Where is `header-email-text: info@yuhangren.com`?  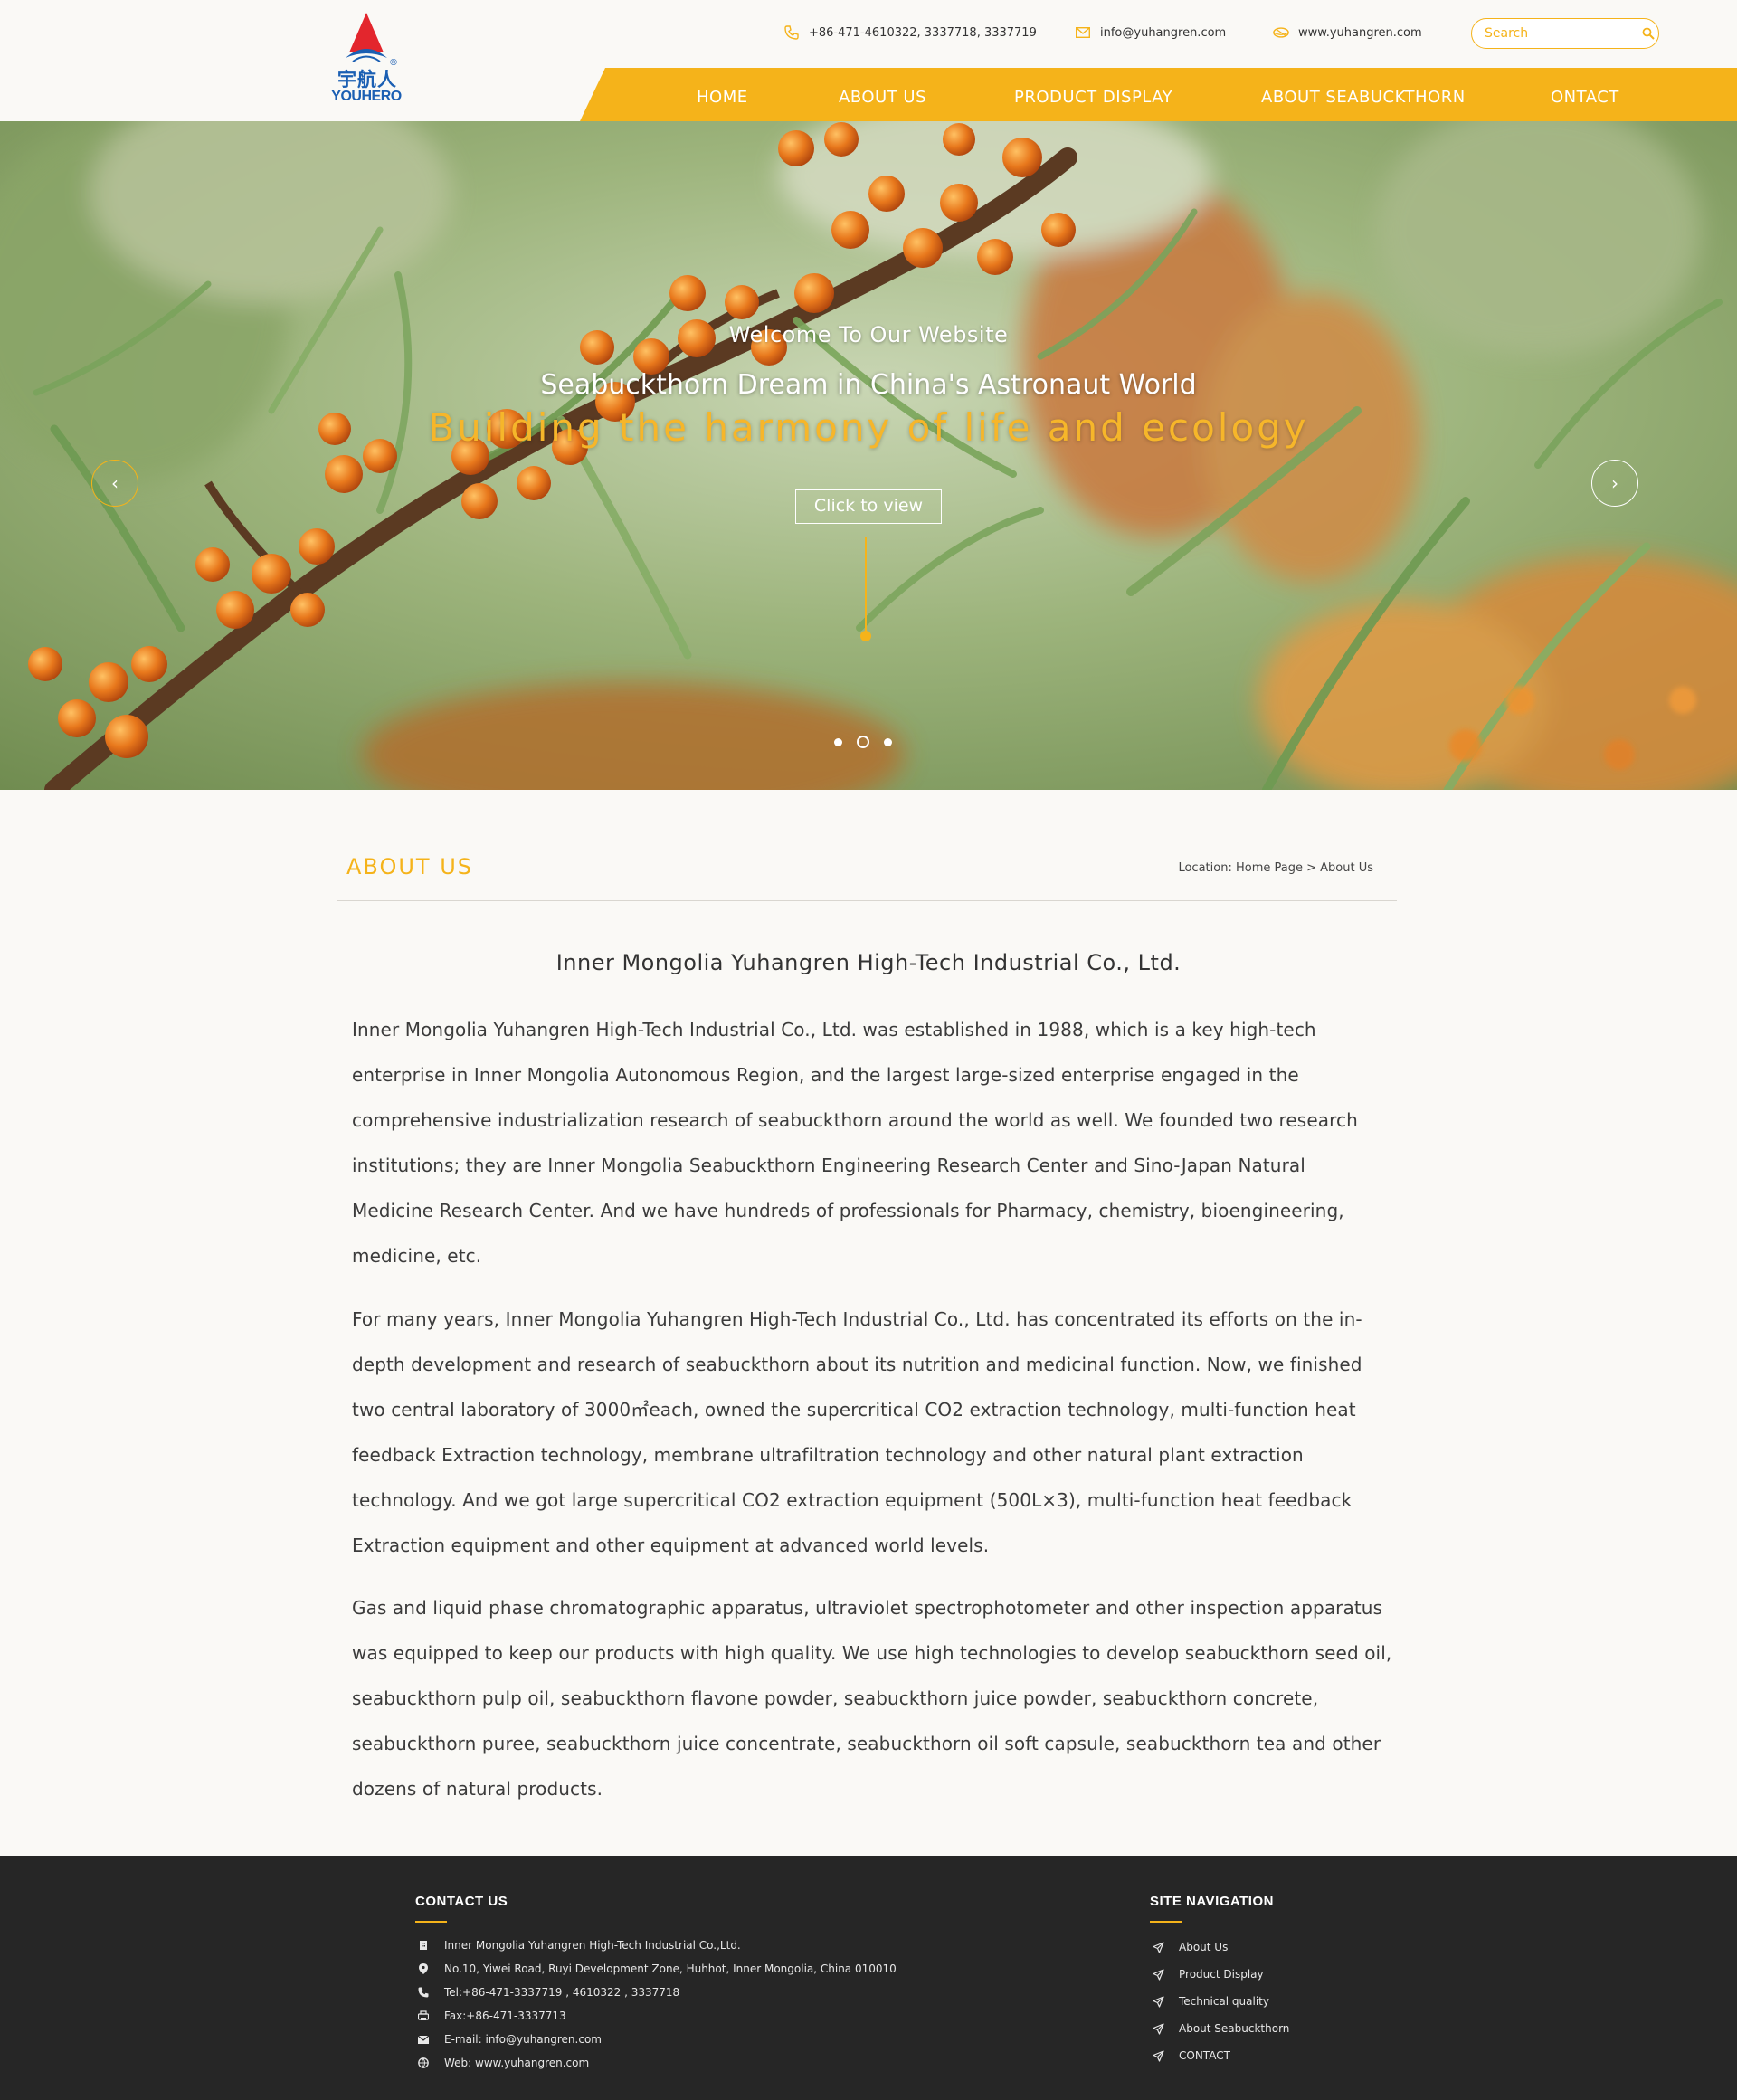
header-email-text: info@yuhangren.com is located at coordinates (1163, 32).